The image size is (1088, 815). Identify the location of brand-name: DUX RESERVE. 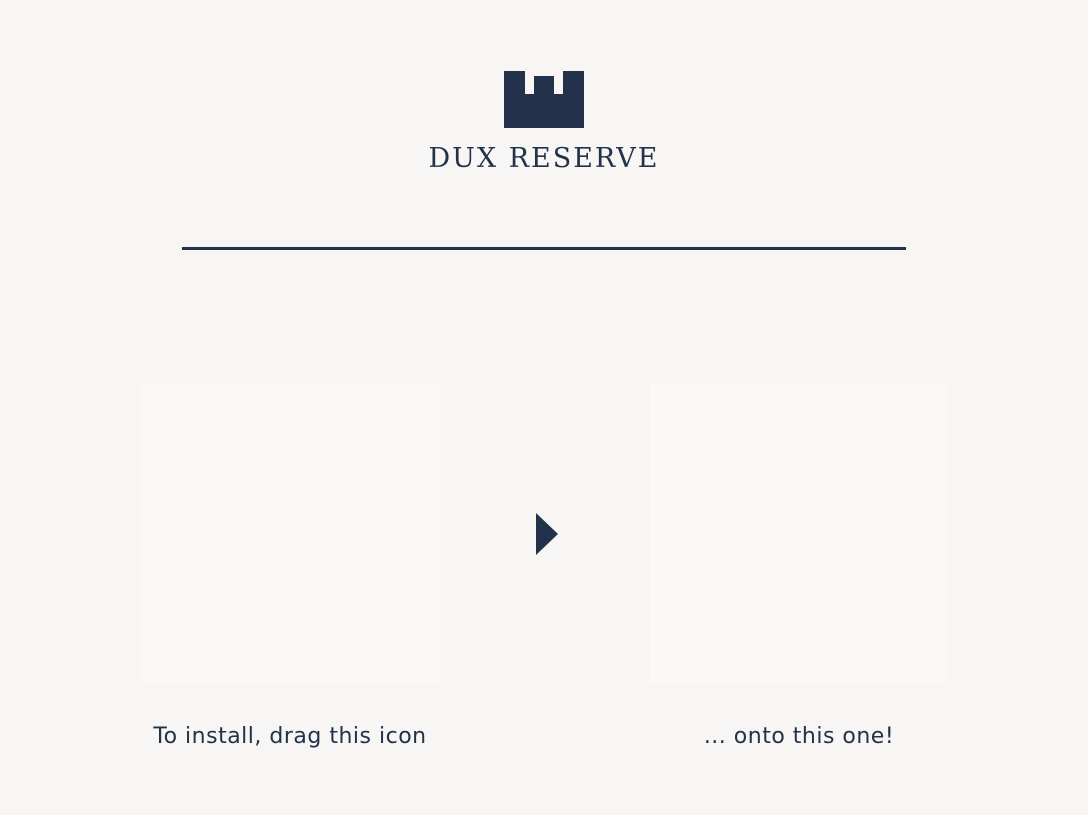
(544, 158).